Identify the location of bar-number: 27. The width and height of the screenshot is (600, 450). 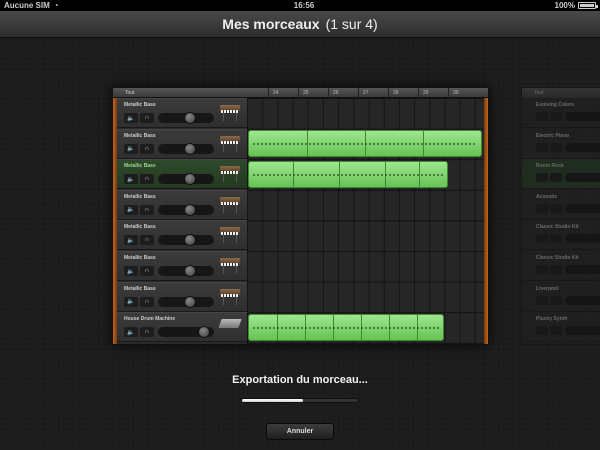
(363, 93).